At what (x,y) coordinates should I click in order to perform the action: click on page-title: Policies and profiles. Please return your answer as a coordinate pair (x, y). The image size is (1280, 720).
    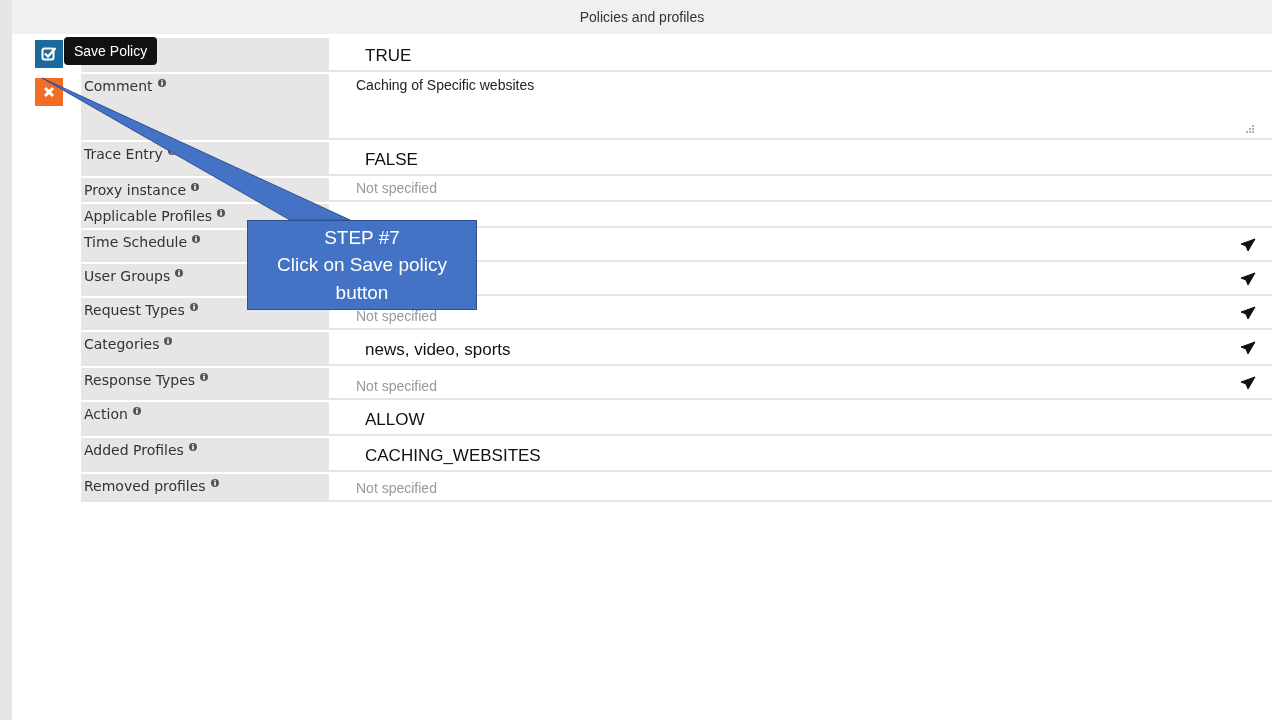
    Looking at the image, I should click on (642, 17).